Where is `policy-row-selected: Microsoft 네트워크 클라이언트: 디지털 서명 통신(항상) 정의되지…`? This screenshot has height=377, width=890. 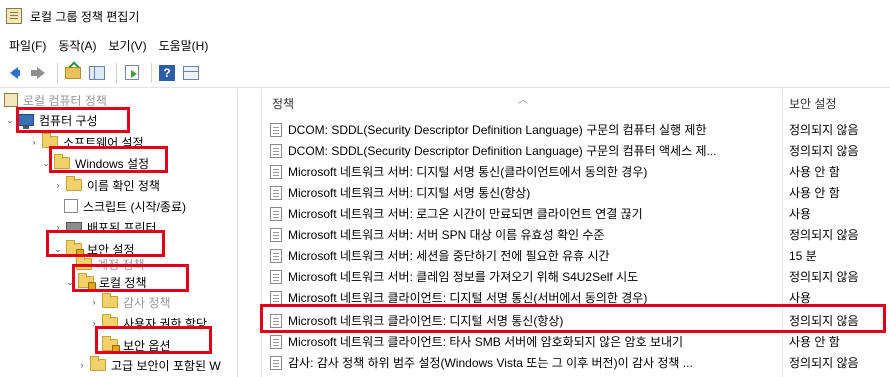
policy-row-selected: Microsoft 네트워크 클라이언트: 디지털 서명 통신(항상) 정의되지… is located at coordinates (576, 320).